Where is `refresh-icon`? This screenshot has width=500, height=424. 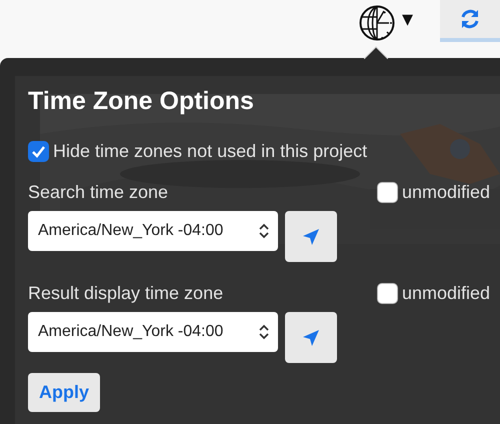
refresh-icon is located at coordinates (470, 19).